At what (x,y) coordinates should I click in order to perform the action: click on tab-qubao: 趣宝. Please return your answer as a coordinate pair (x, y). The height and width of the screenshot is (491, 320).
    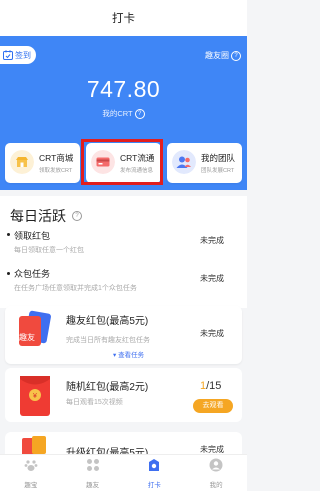
    Looking at the image, I should click on (31, 473).